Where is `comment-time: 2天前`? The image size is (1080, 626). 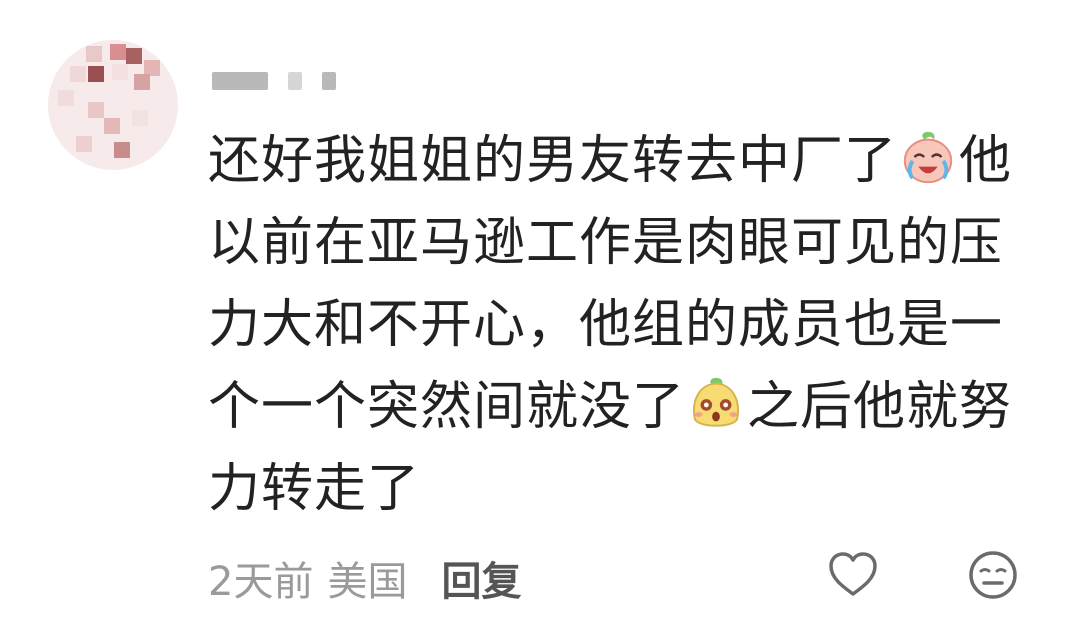
comment-time: 2天前 is located at coordinates (261, 582).